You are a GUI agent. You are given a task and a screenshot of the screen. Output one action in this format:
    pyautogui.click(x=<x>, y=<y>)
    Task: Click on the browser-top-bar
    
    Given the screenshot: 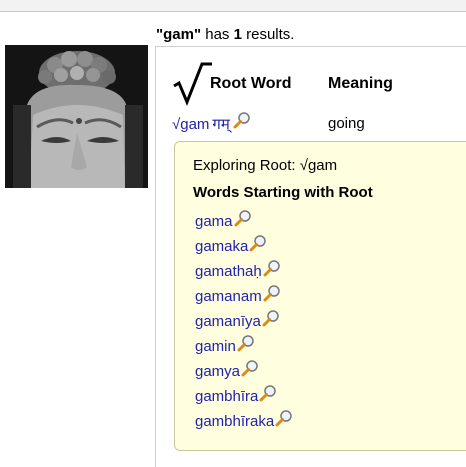 What is the action you would take?
    pyautogui.click(x=233, y=6)
    